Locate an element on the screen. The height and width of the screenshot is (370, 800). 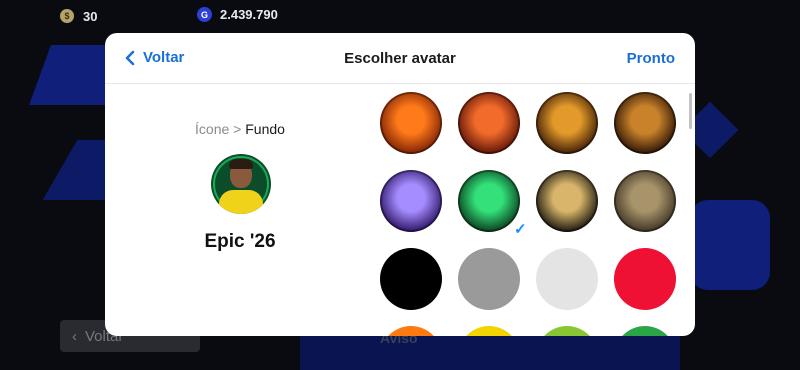
dialog-title: Escolher avatar is located at coordinates (400, 58).